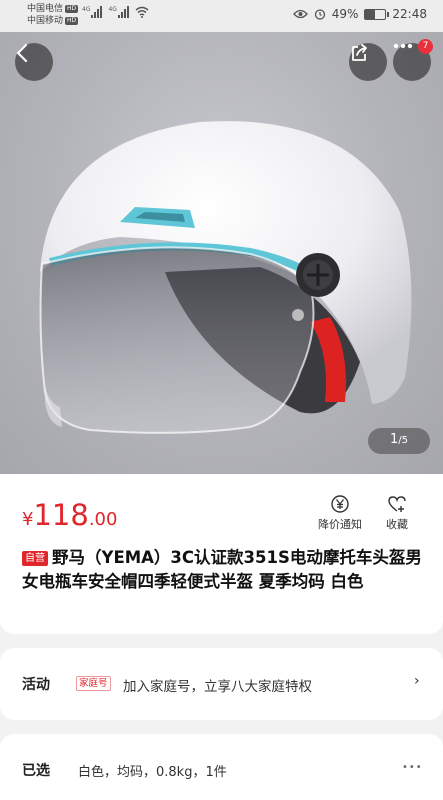 The image size is (443, 800). Describe the element at coordinates (28, 519) in the screenshot. I see `price-symbol: ¥` at that location.